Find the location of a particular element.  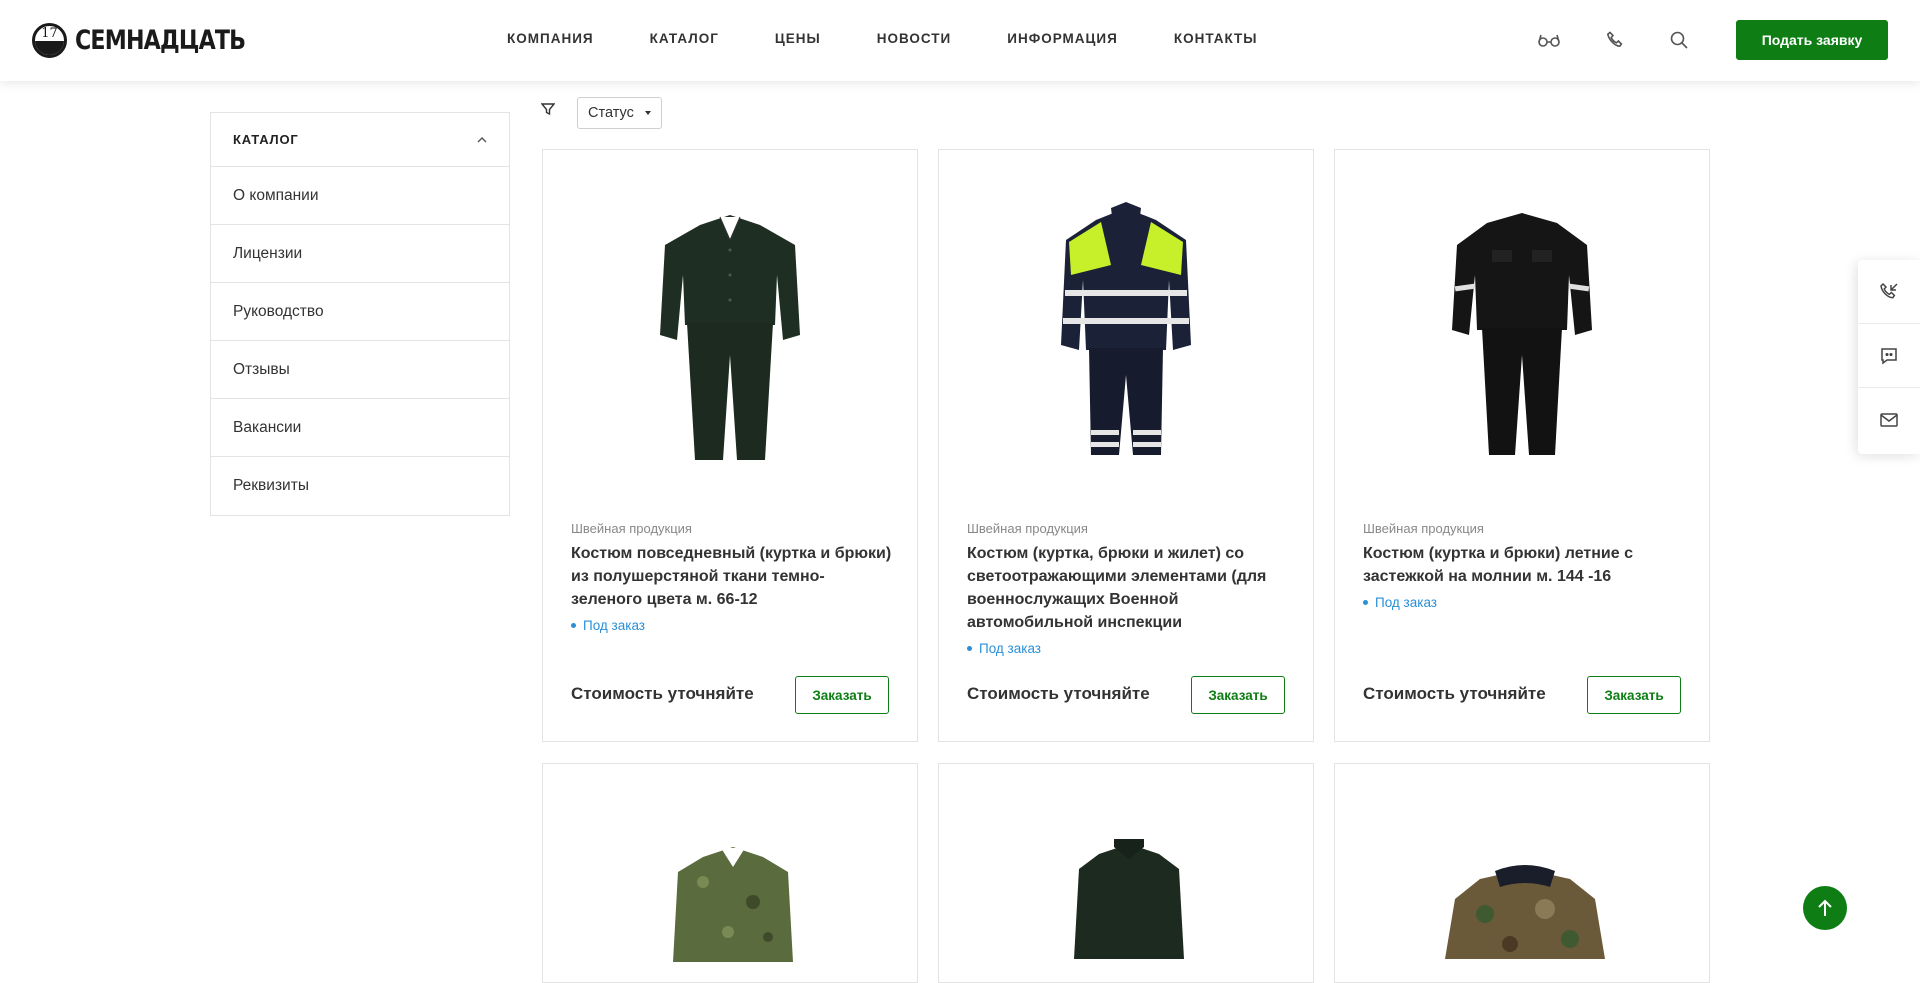

sidebar-title: КАТАЛОГ is located at coordinates (266, 139).